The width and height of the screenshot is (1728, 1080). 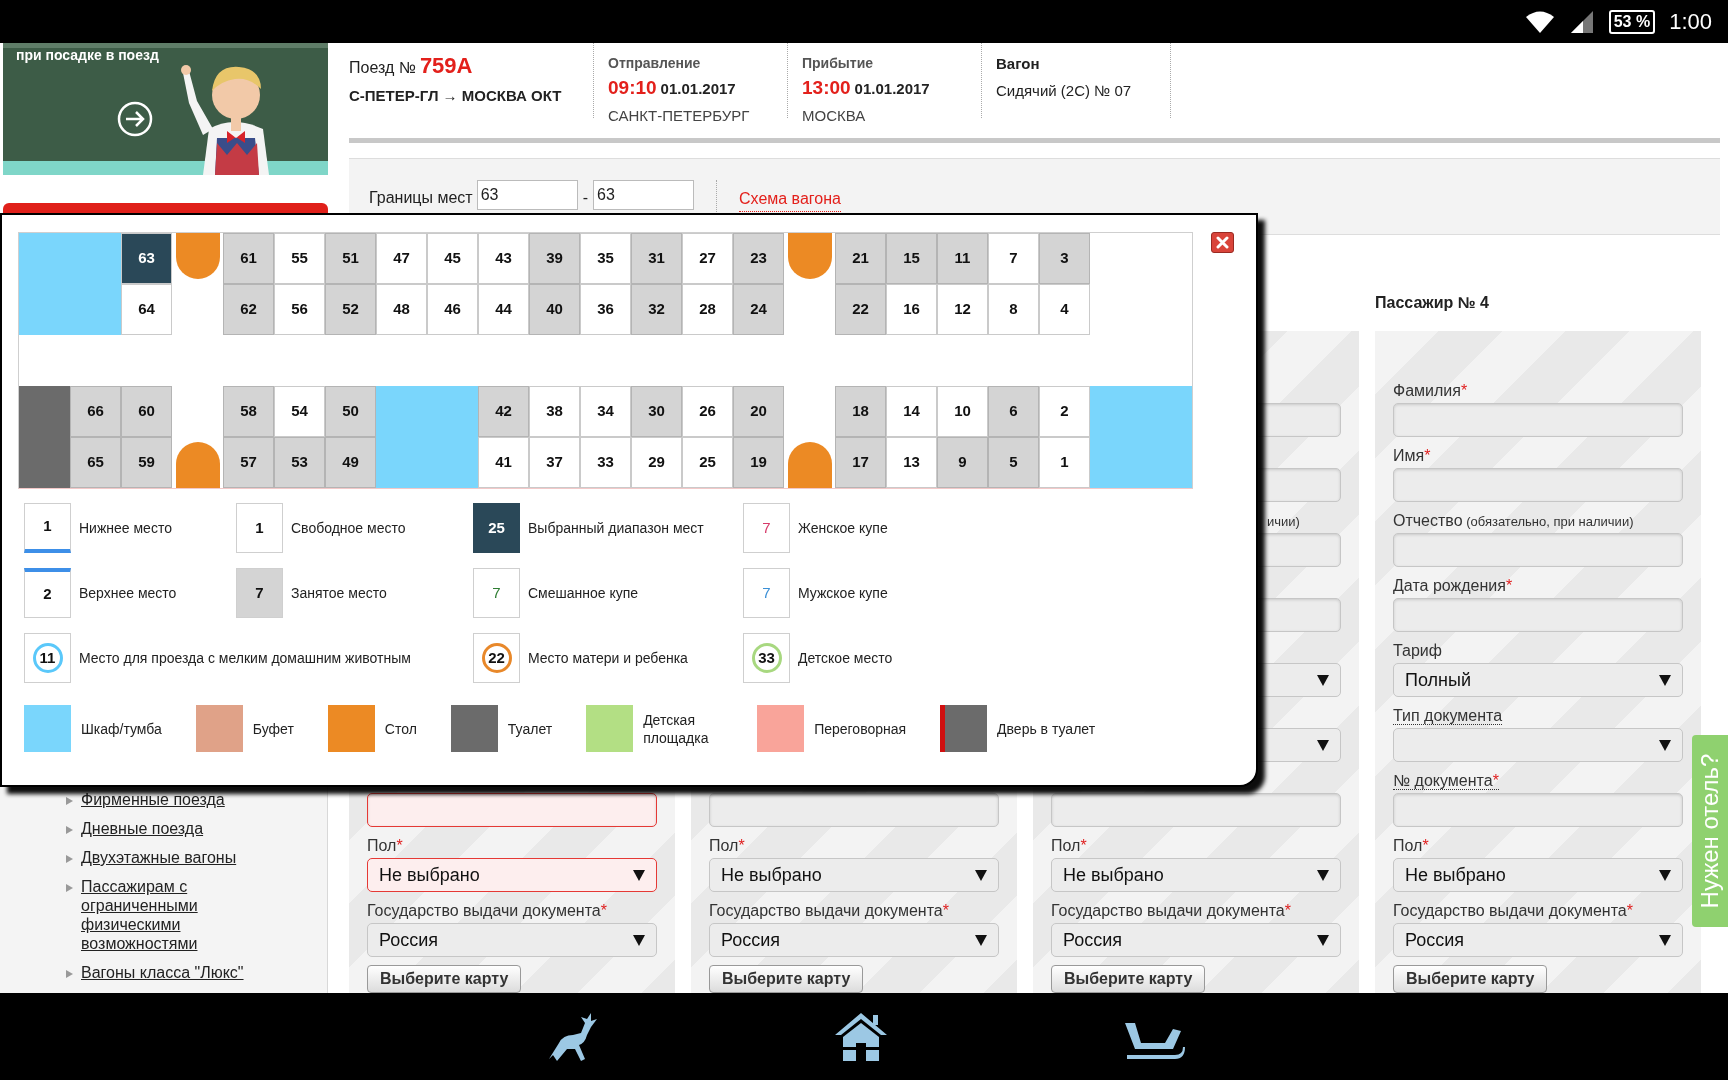 What do you see at coordinates (503, 462) in the screenshot?
I see `seat: 41` at bounding box center [503, 462].